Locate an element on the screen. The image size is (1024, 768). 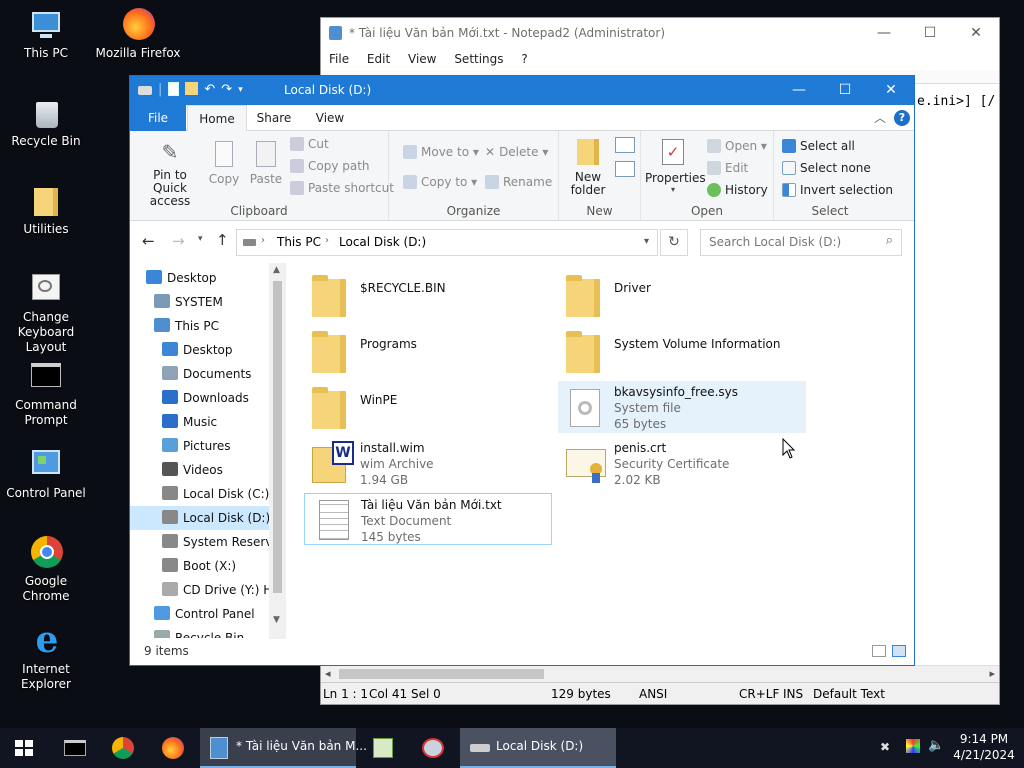
taskbar-explorer: Local Disk (D:) is located at coordinates (538, 748).